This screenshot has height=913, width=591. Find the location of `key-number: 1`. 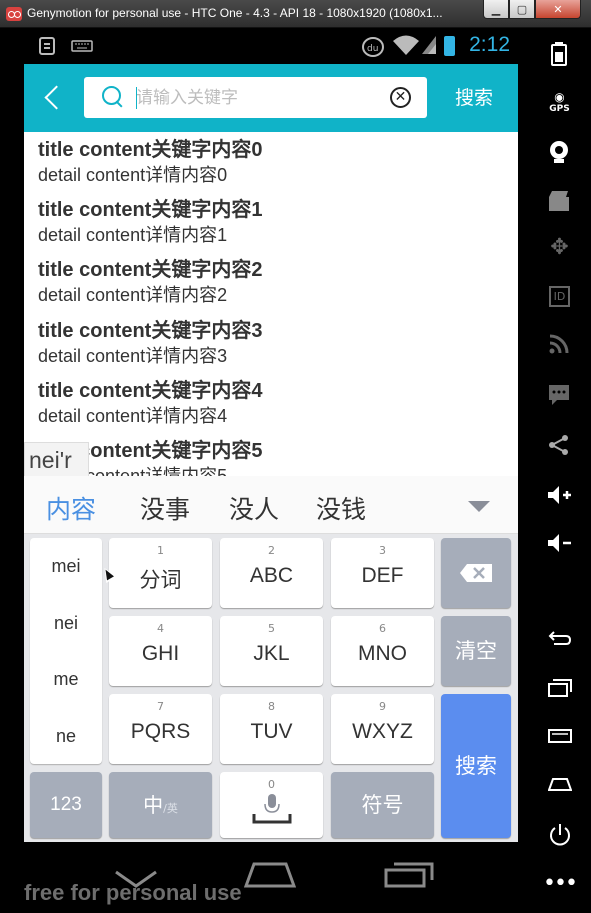

key-number: 1 is located at coordinates (160, 550).